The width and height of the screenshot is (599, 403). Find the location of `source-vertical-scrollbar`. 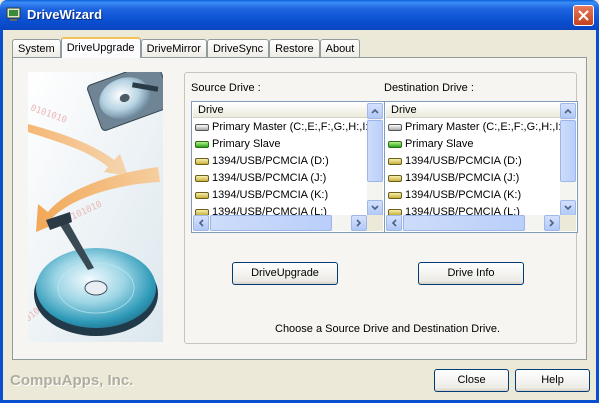

source-vertical-scrollbar is located at coordinates (375, 159).